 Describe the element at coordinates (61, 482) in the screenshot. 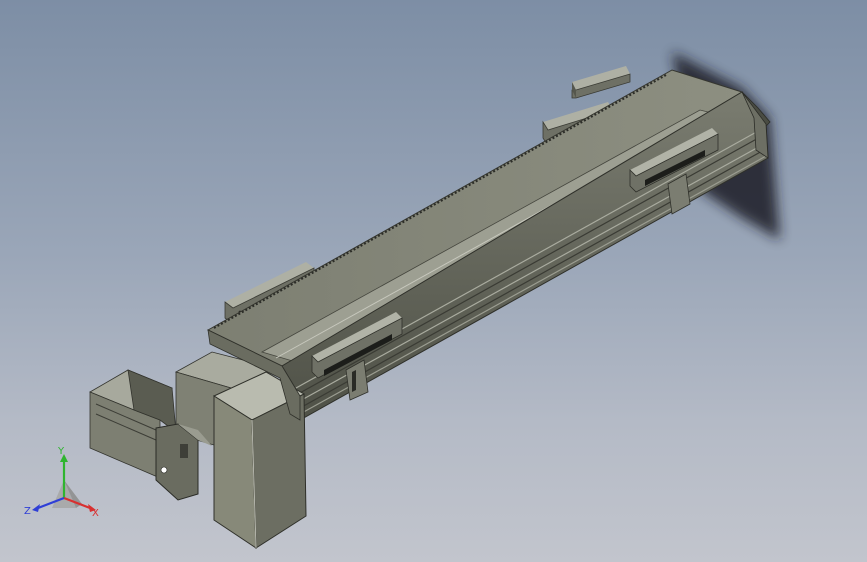

I see `axis-triad: Y X Z` at that location.